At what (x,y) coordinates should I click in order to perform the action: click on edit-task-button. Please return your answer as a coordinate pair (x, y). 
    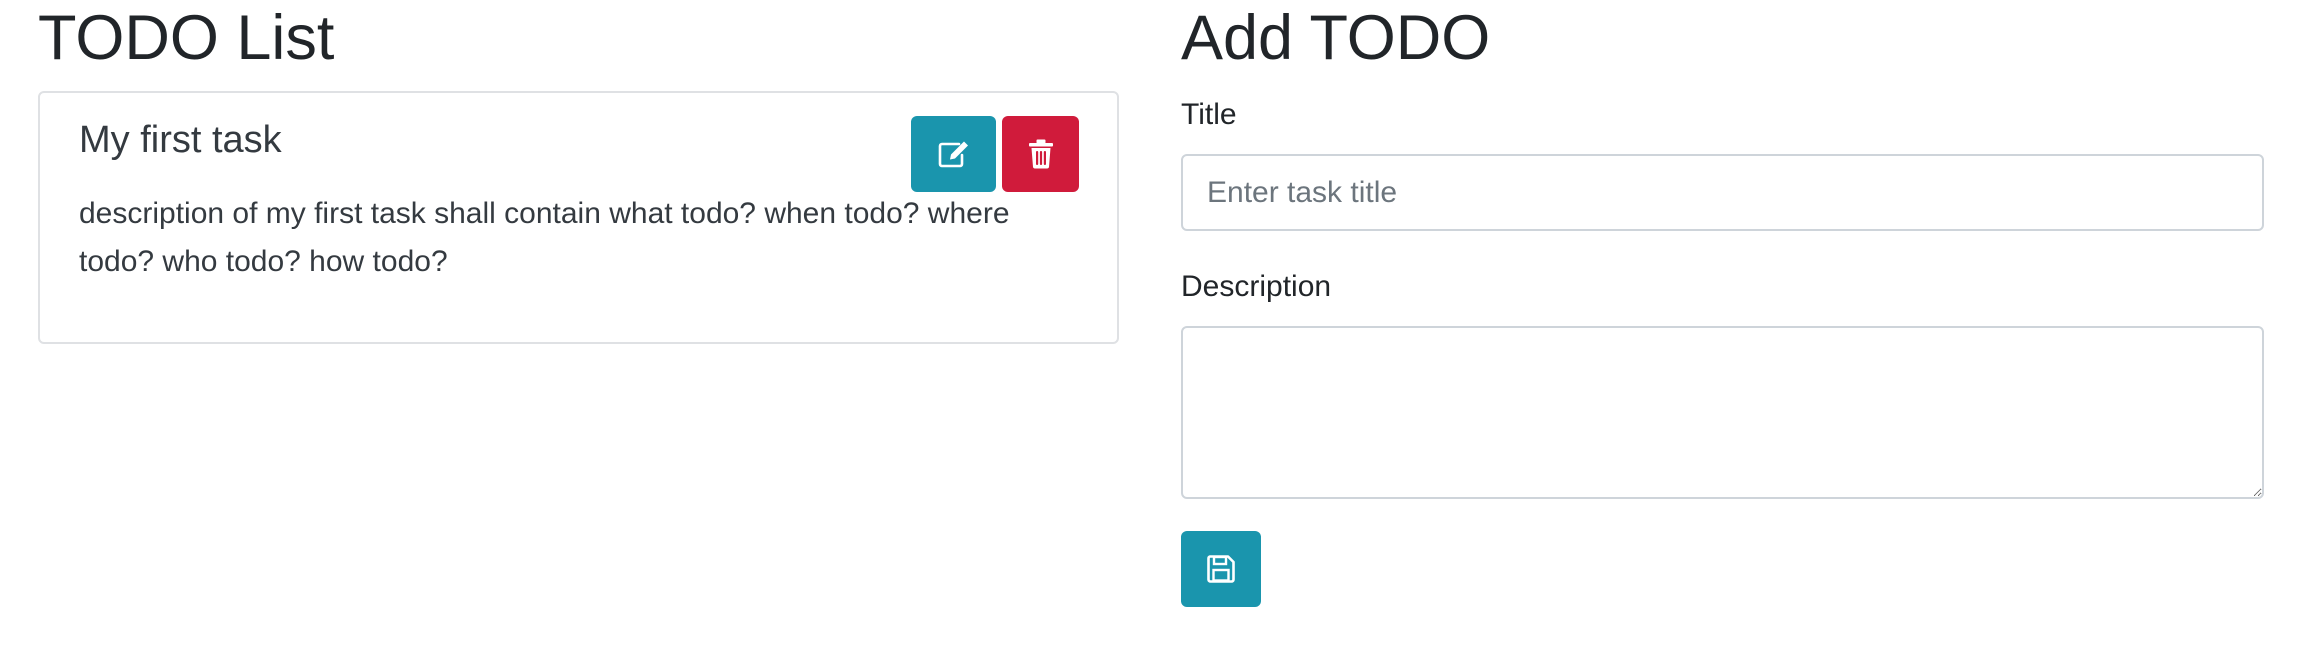
    Looking at the image, I should click on (953, 154).